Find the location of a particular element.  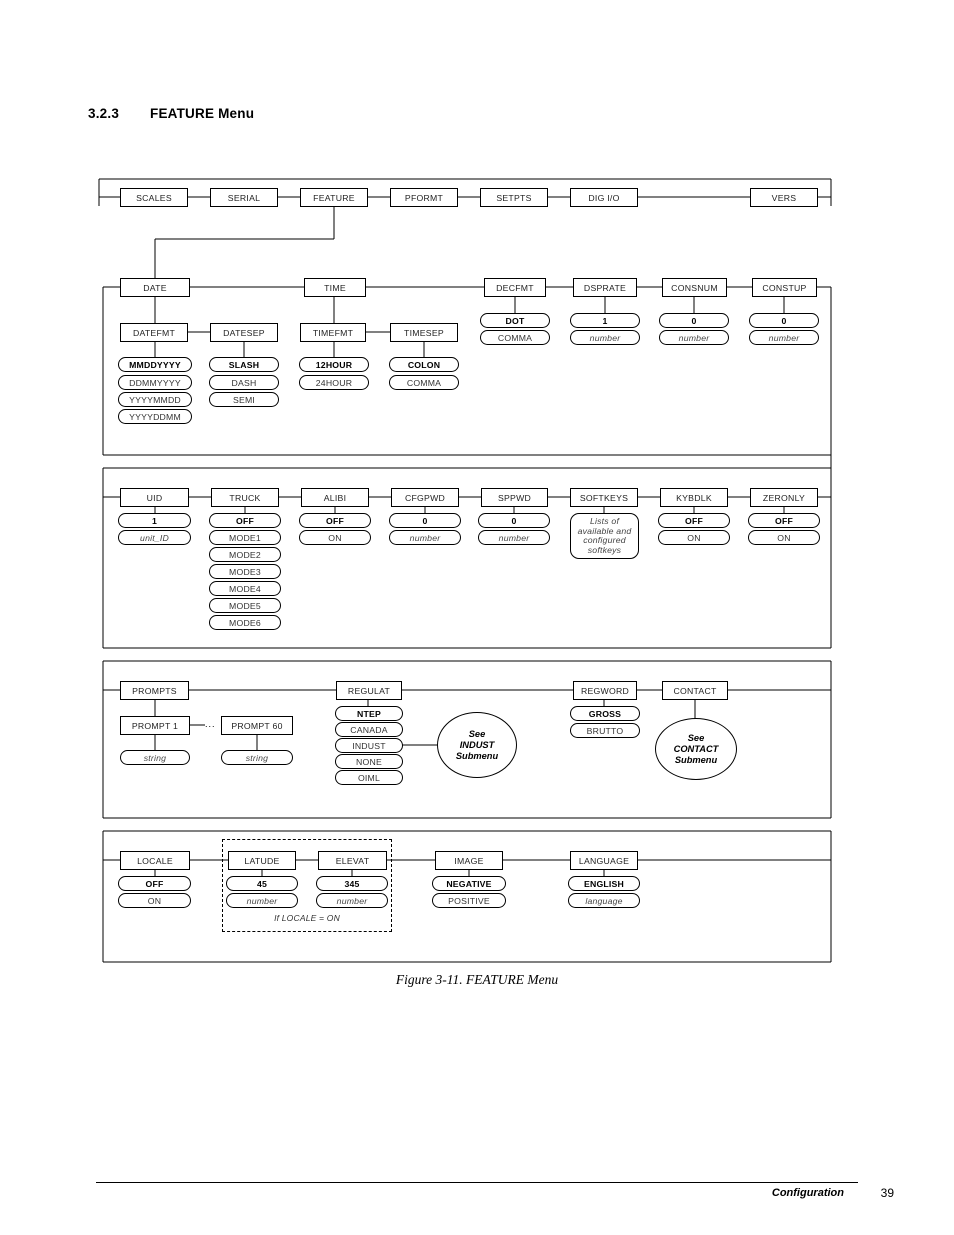

menu-node-dsprate: DSPRATE is located at coordinates (605, 287).